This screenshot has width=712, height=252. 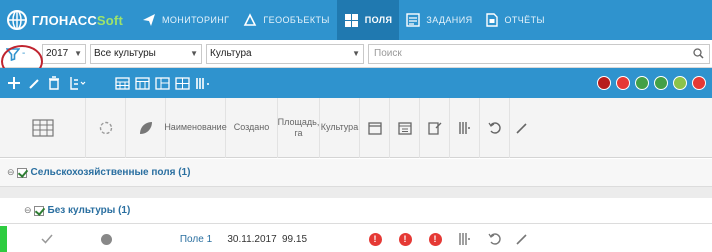 I want to click on col-area: Площадь, га, so click(x=299, y=127).